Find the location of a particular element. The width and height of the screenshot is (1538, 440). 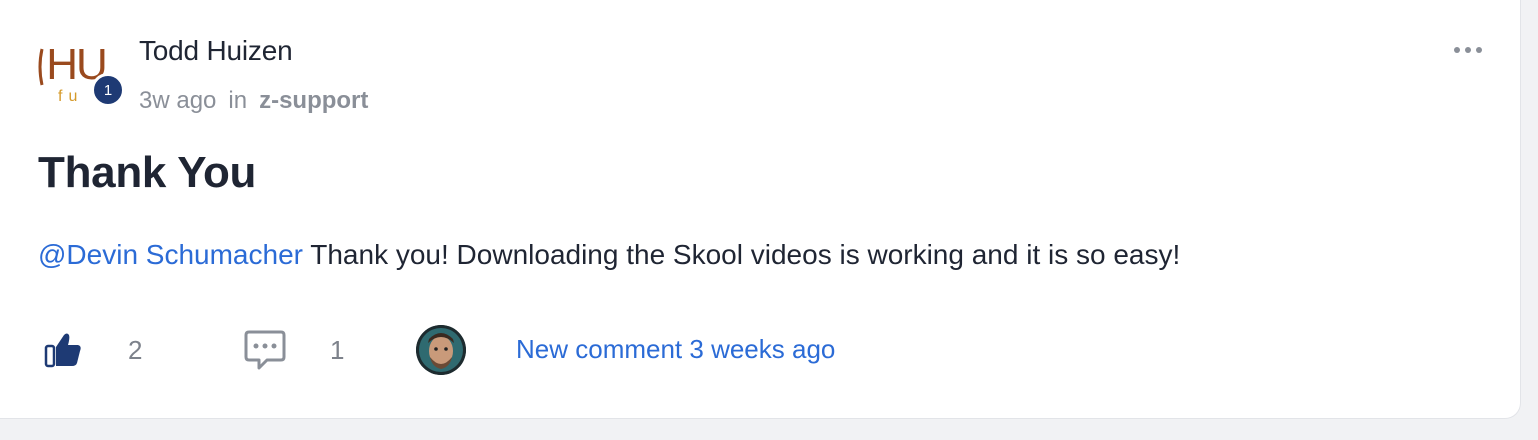

author-avatar: HU fu 1 is located at coordinates (80, 67).